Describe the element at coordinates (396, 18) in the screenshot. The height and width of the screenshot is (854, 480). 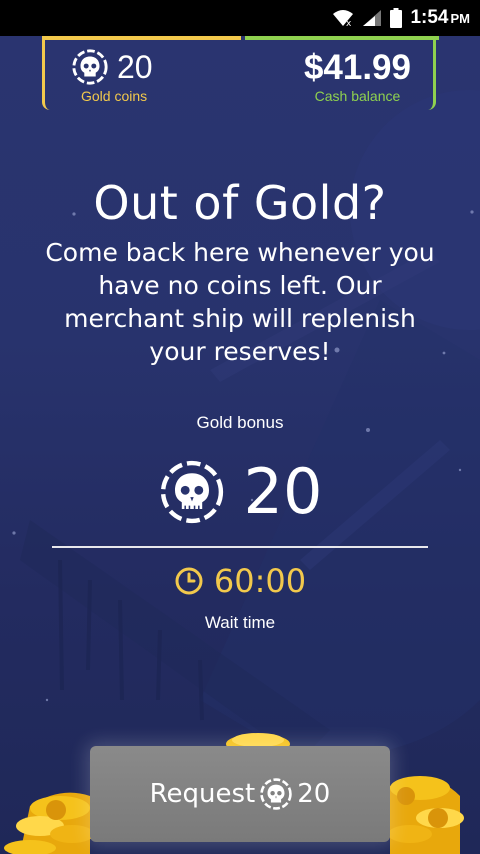
I see `battery-icon` at that location.